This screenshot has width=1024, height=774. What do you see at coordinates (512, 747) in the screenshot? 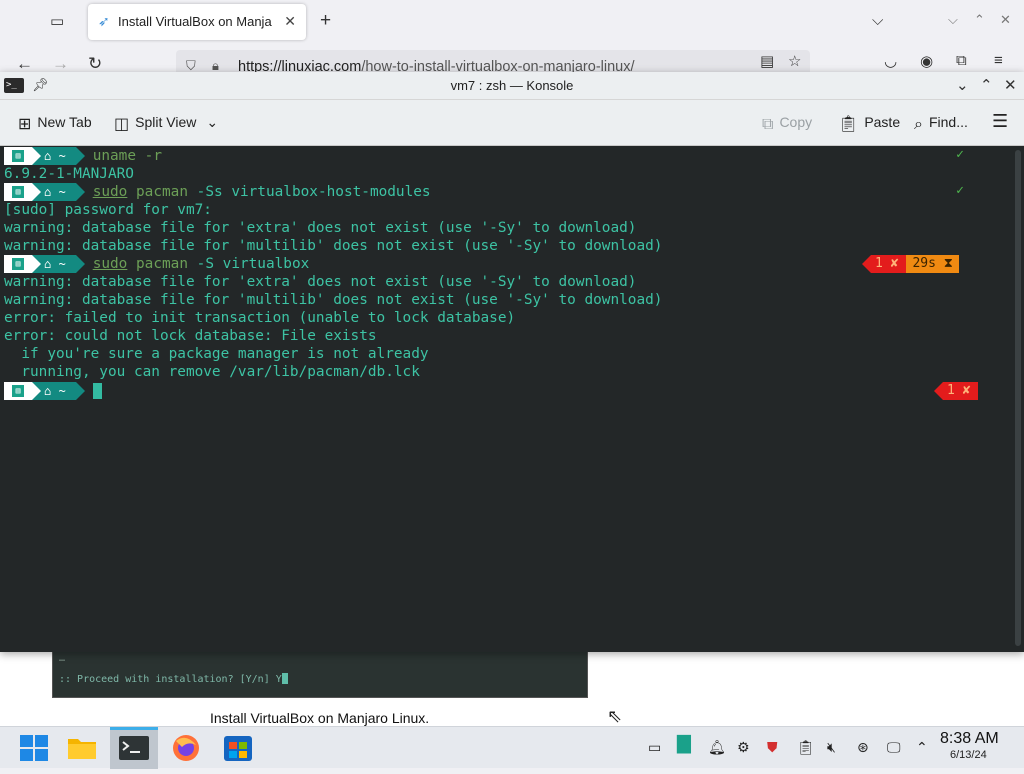
I see `taskbar: ▭ ▇ 🔔︎ ⚙ ⛊ 📋︎ 🔇︎ ⊛ 🖵︎ ⌃ 8:38 AM 6/13/24` at bounding box center [512, 747].